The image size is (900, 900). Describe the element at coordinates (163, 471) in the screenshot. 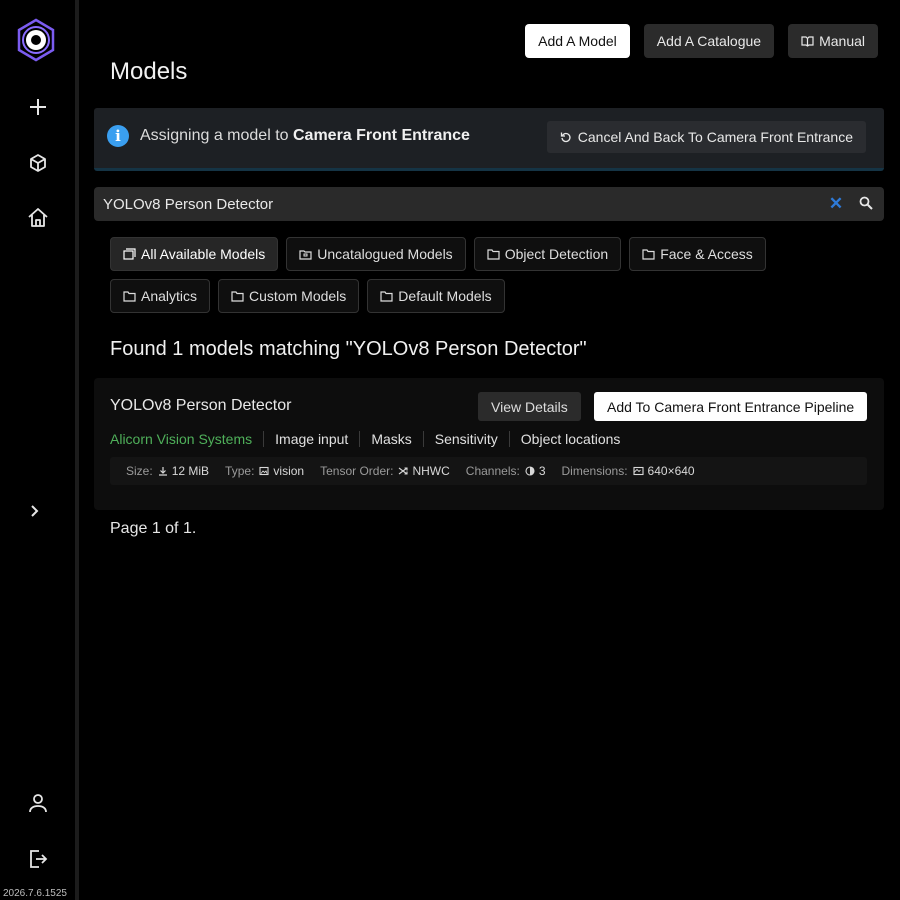

I see `download-icon` at that location.